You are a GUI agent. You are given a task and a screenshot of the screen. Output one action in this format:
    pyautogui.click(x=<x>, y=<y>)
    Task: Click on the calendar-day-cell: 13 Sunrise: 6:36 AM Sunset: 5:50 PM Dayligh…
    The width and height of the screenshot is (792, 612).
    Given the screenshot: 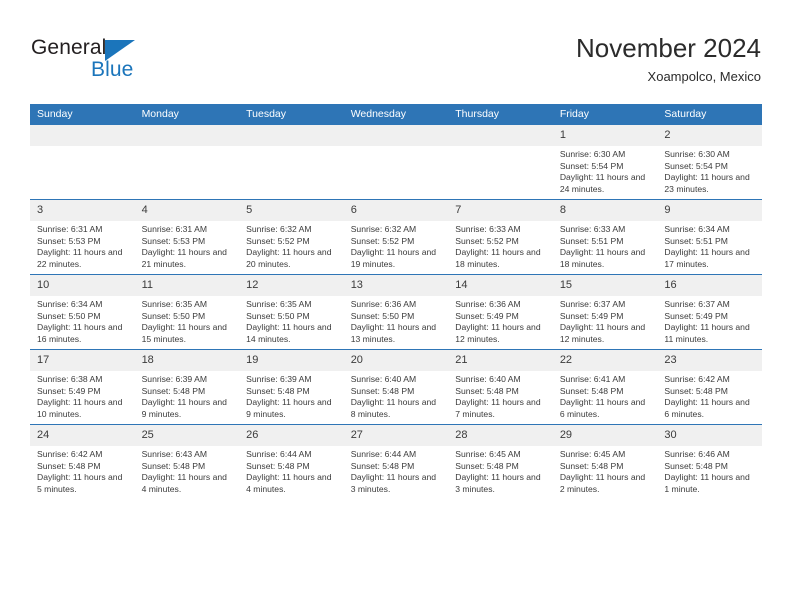 What is the action you would take?
    pyautogui.click(x=396, y=312)
    